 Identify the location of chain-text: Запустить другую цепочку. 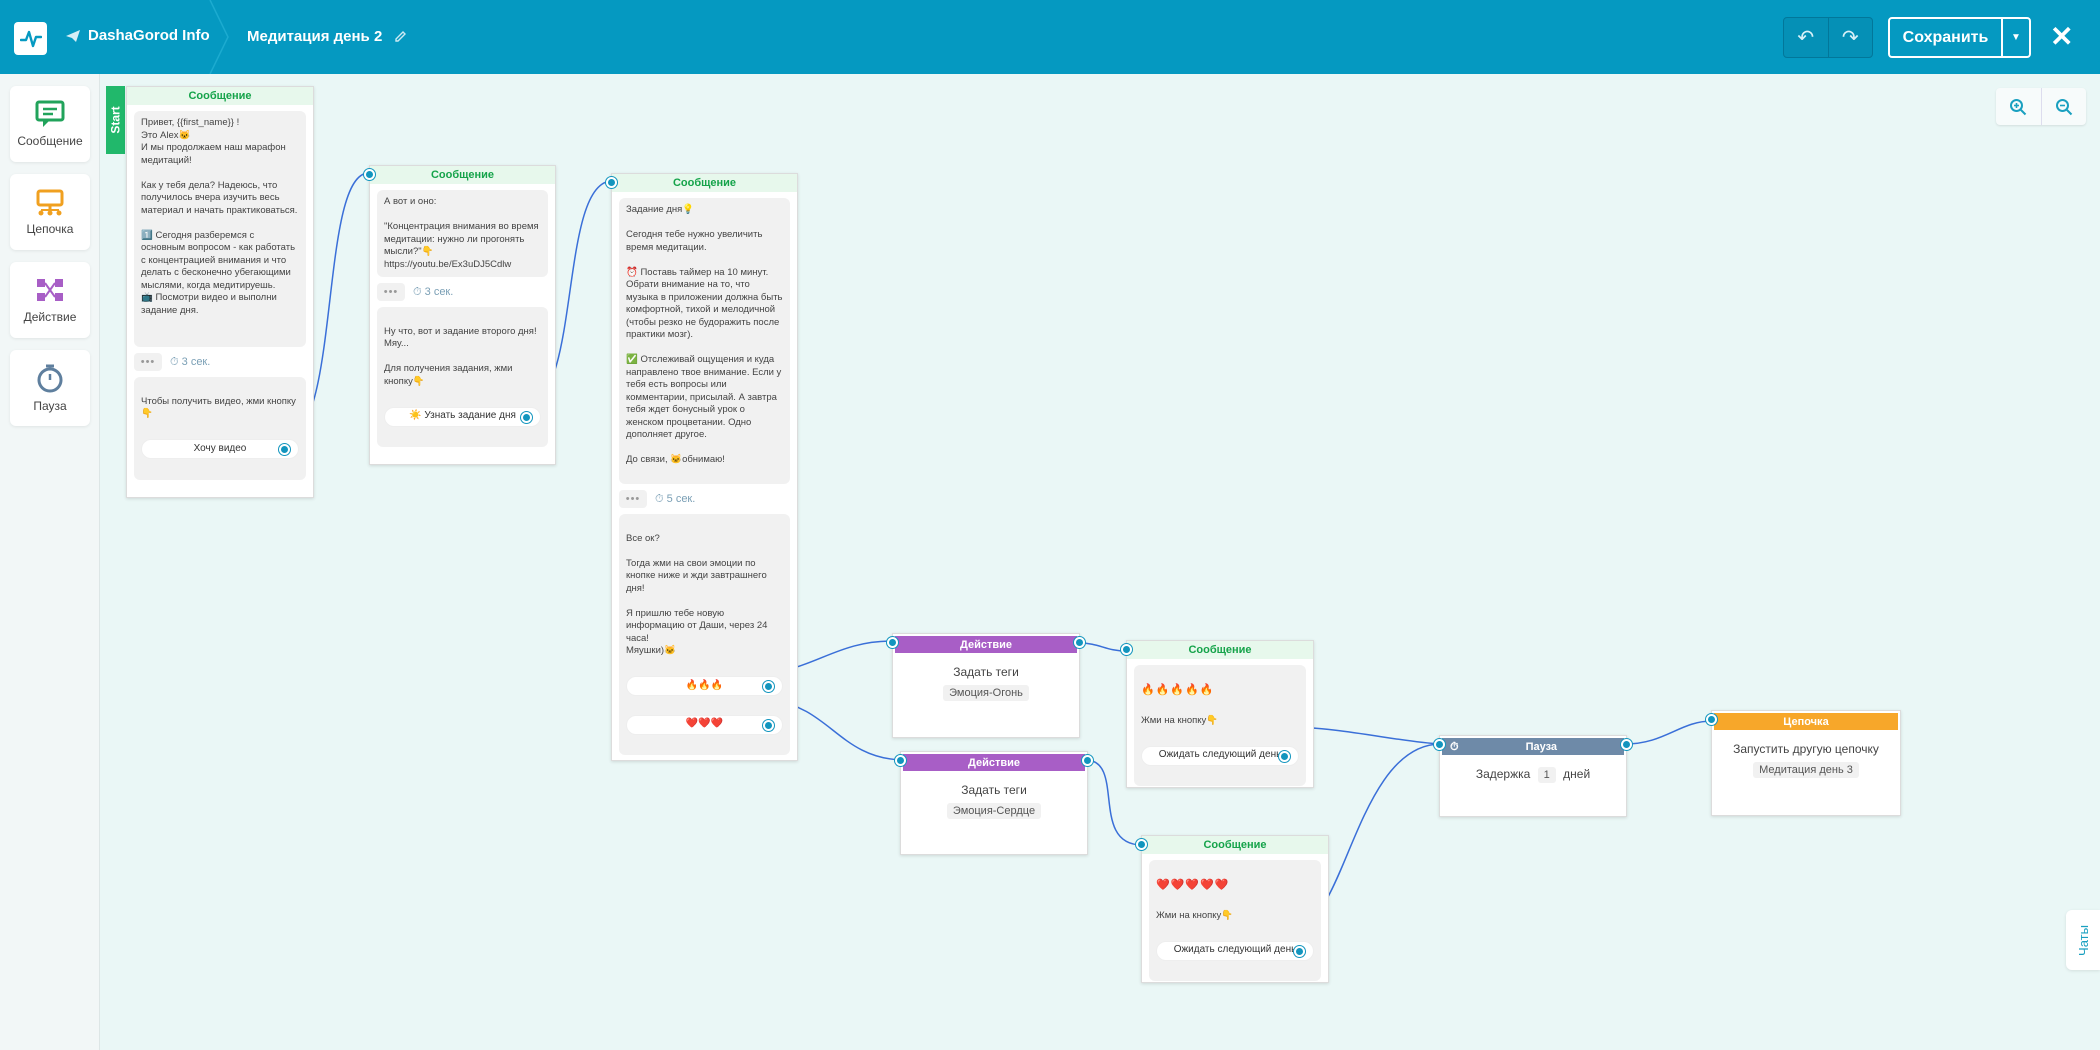
(1806, 749).